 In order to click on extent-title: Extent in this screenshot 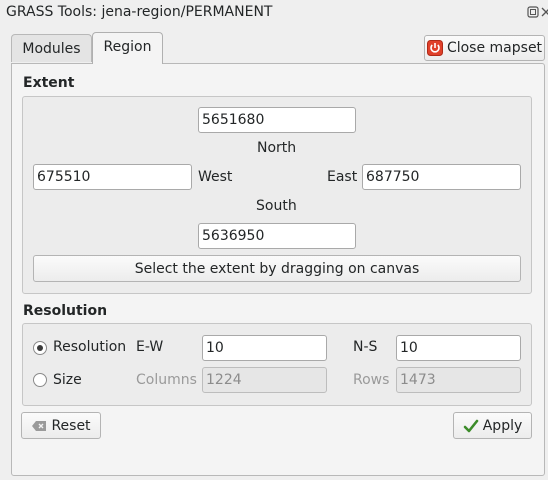, I will do `click(49, 83)`.